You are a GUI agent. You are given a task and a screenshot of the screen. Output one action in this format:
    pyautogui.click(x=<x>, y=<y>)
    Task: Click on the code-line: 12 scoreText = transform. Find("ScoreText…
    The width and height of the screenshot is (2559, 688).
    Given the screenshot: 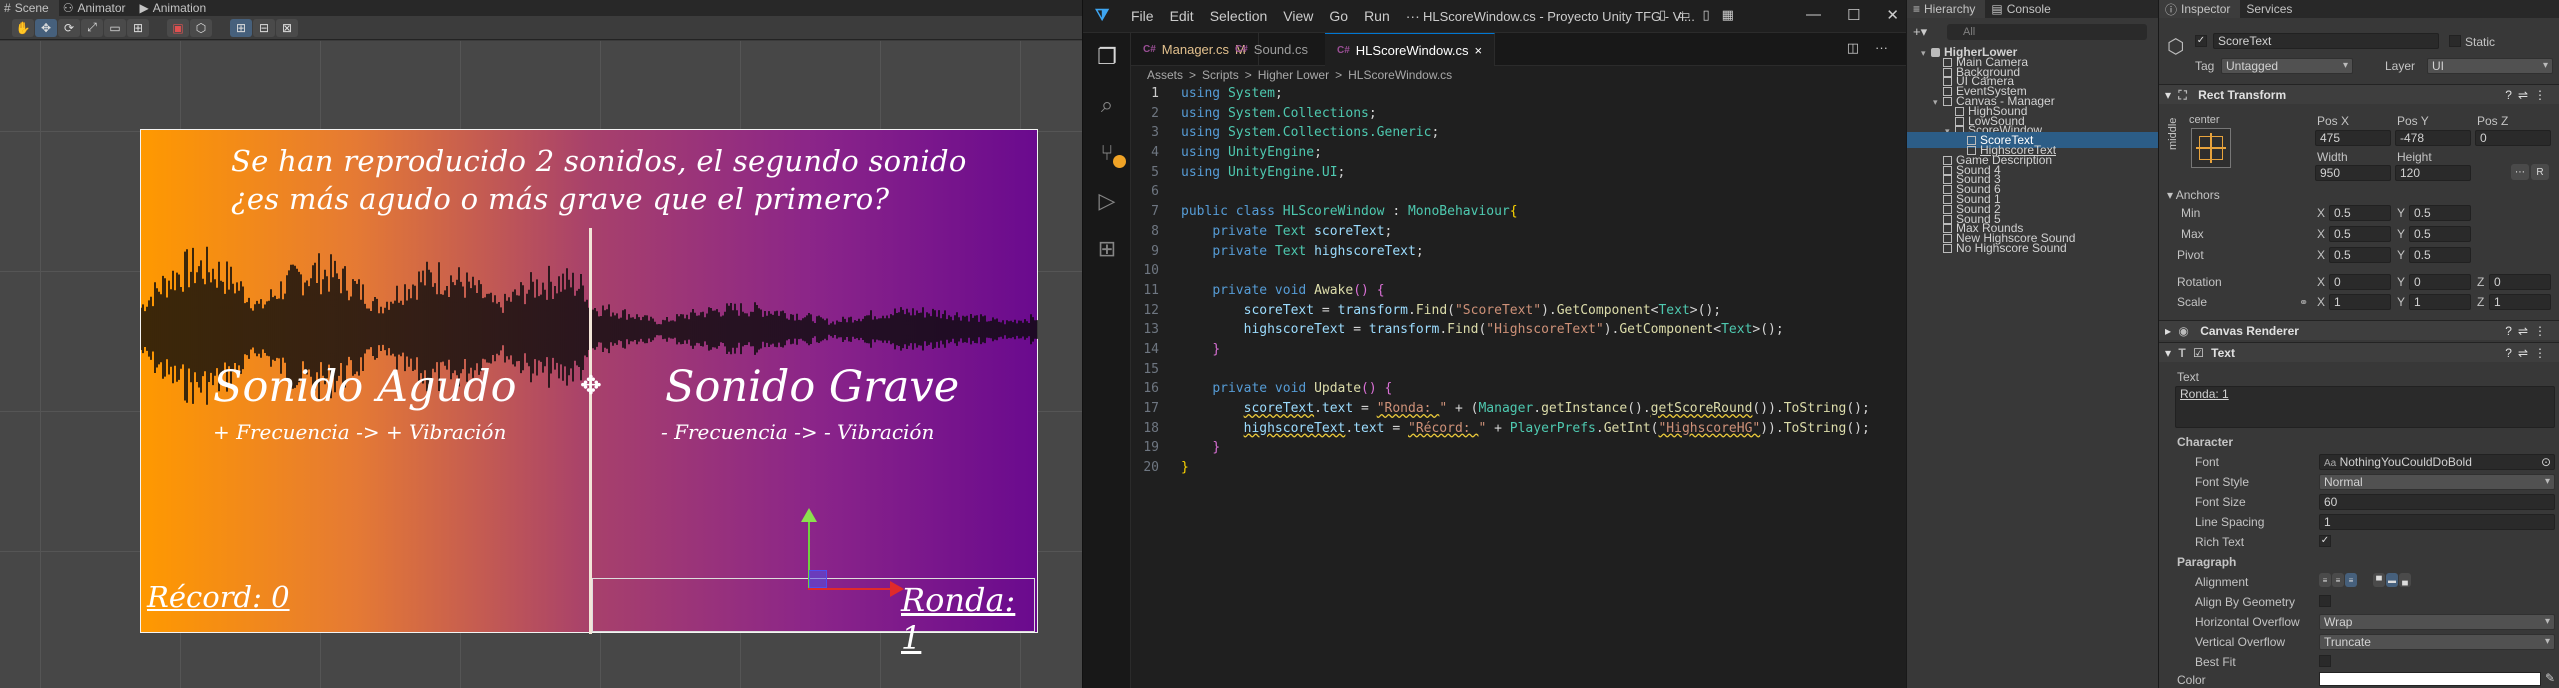 What is the action you would take?
    pyautogui.click(x=1519, y=313)
    